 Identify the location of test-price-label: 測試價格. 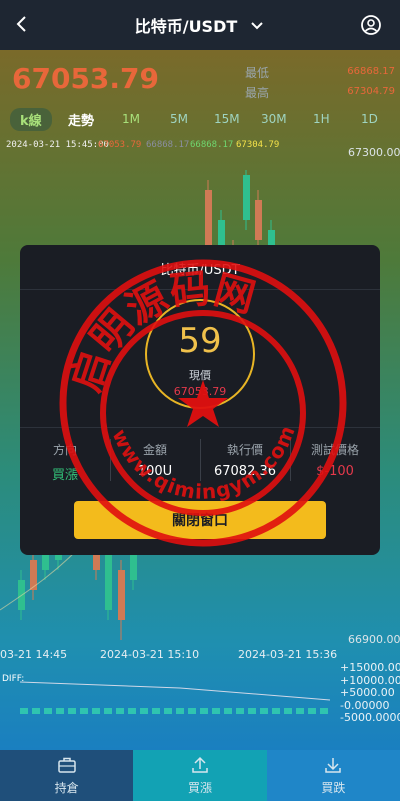
(334, 450).